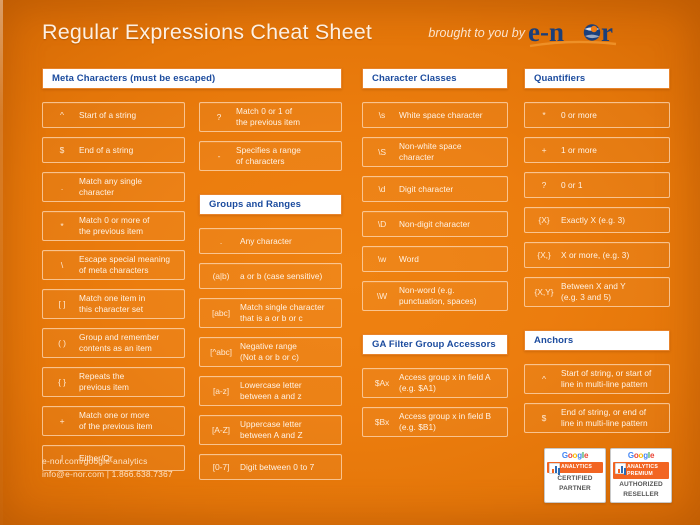 This screenshot has height=525, width=700. I want to click on row-symbol: \S, so click(382, 151).